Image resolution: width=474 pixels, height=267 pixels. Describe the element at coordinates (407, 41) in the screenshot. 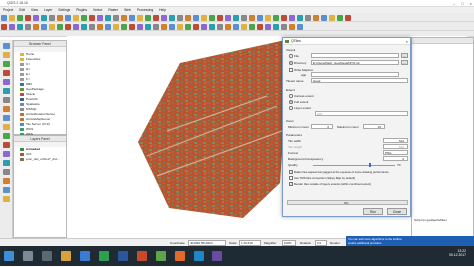

I see `dialog-close-icon: ×` at that location.